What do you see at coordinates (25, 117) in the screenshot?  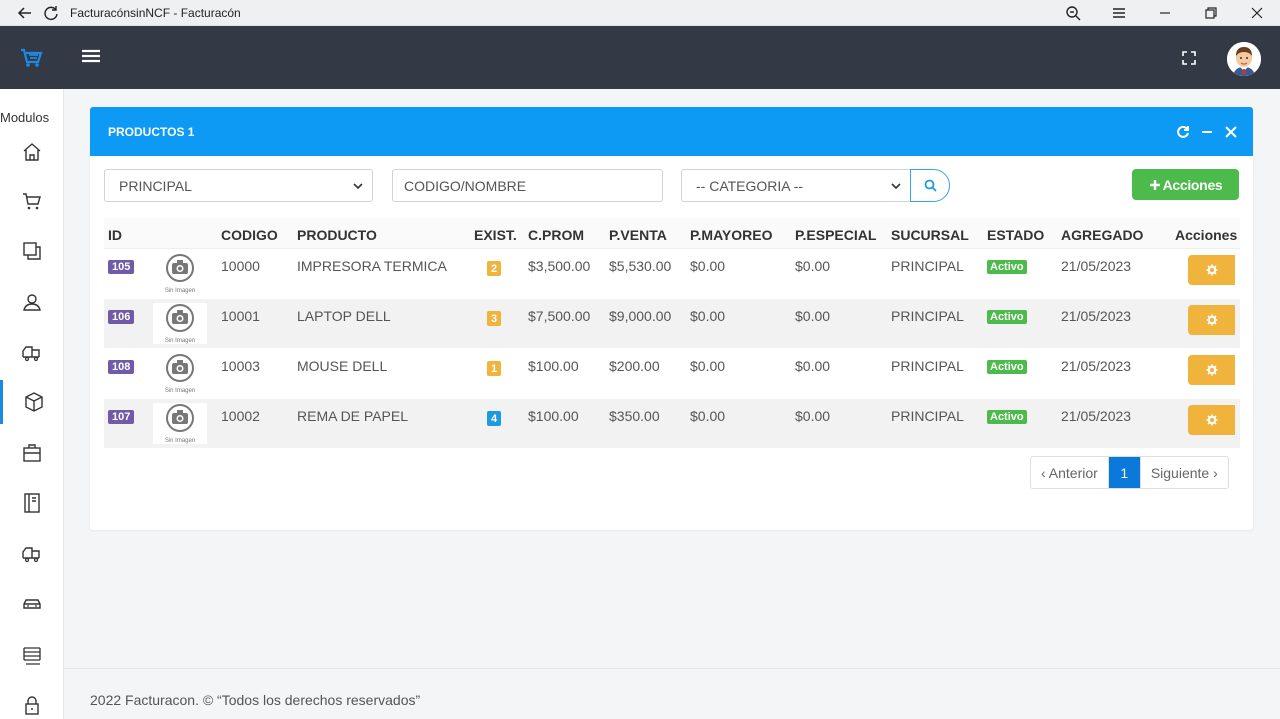 I see `sidebar-label: Modulos` at bounding box center [25, 117].